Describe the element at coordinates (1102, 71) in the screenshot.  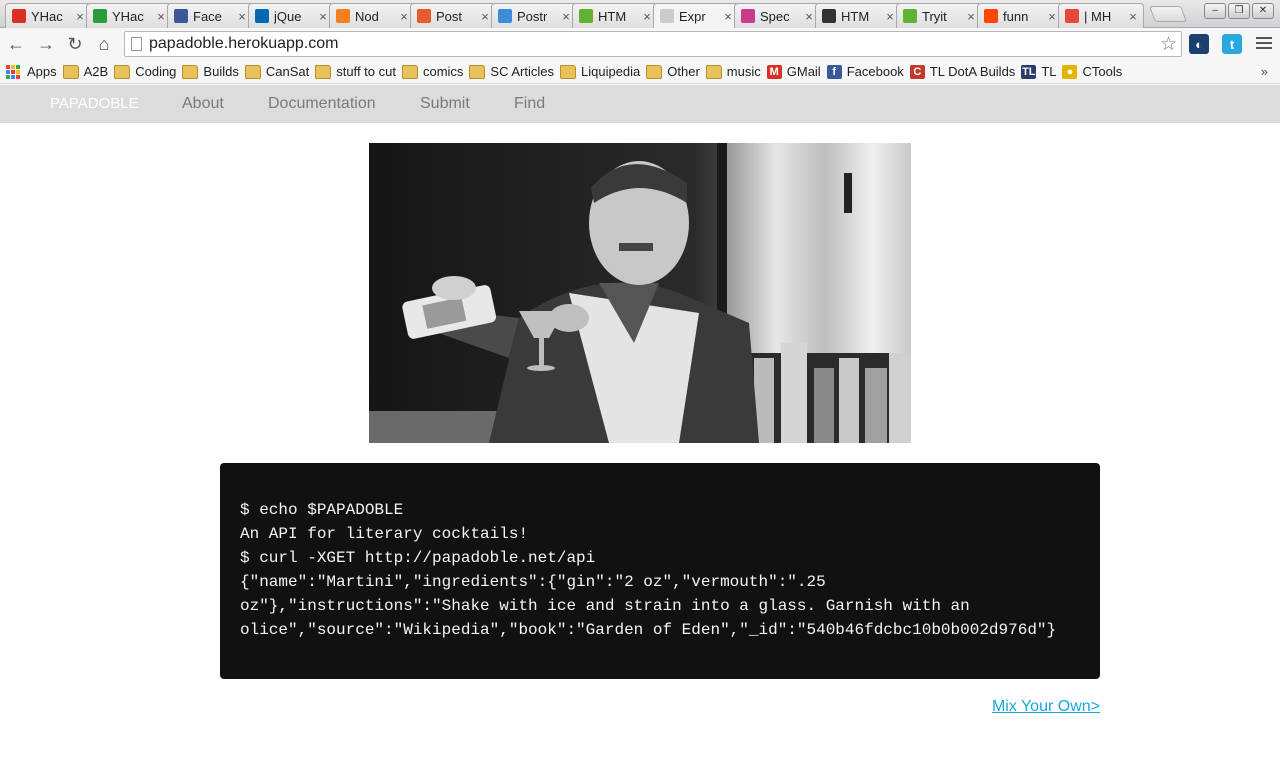
I see `bookmark-label: CTools` at that location.